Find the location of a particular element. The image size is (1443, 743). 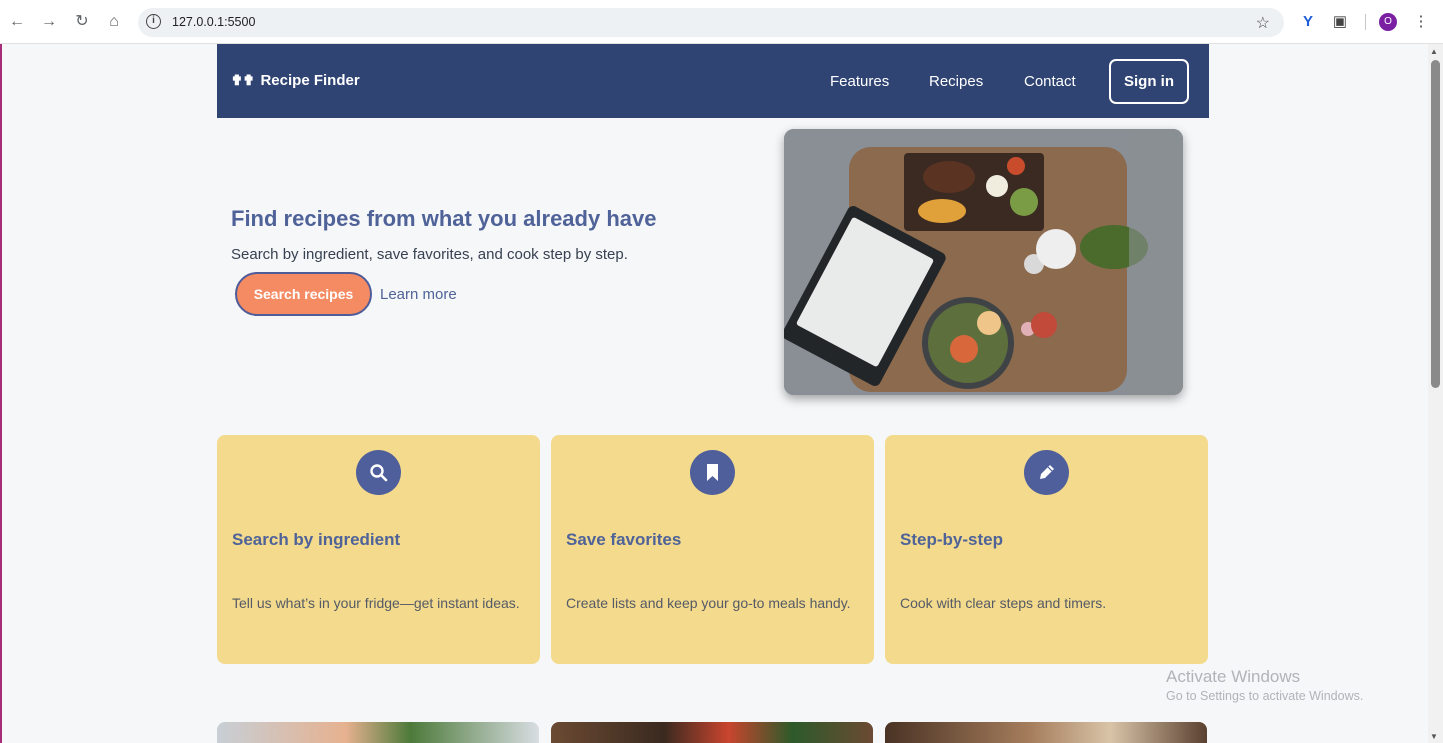

bookmark-star-icon: ☆ is located at coordinates (1263, 23).